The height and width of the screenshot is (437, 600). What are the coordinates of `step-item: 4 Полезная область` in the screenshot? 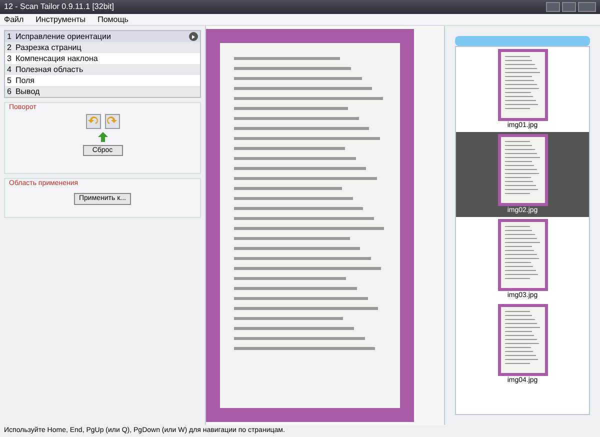 It's located at (102, 69).